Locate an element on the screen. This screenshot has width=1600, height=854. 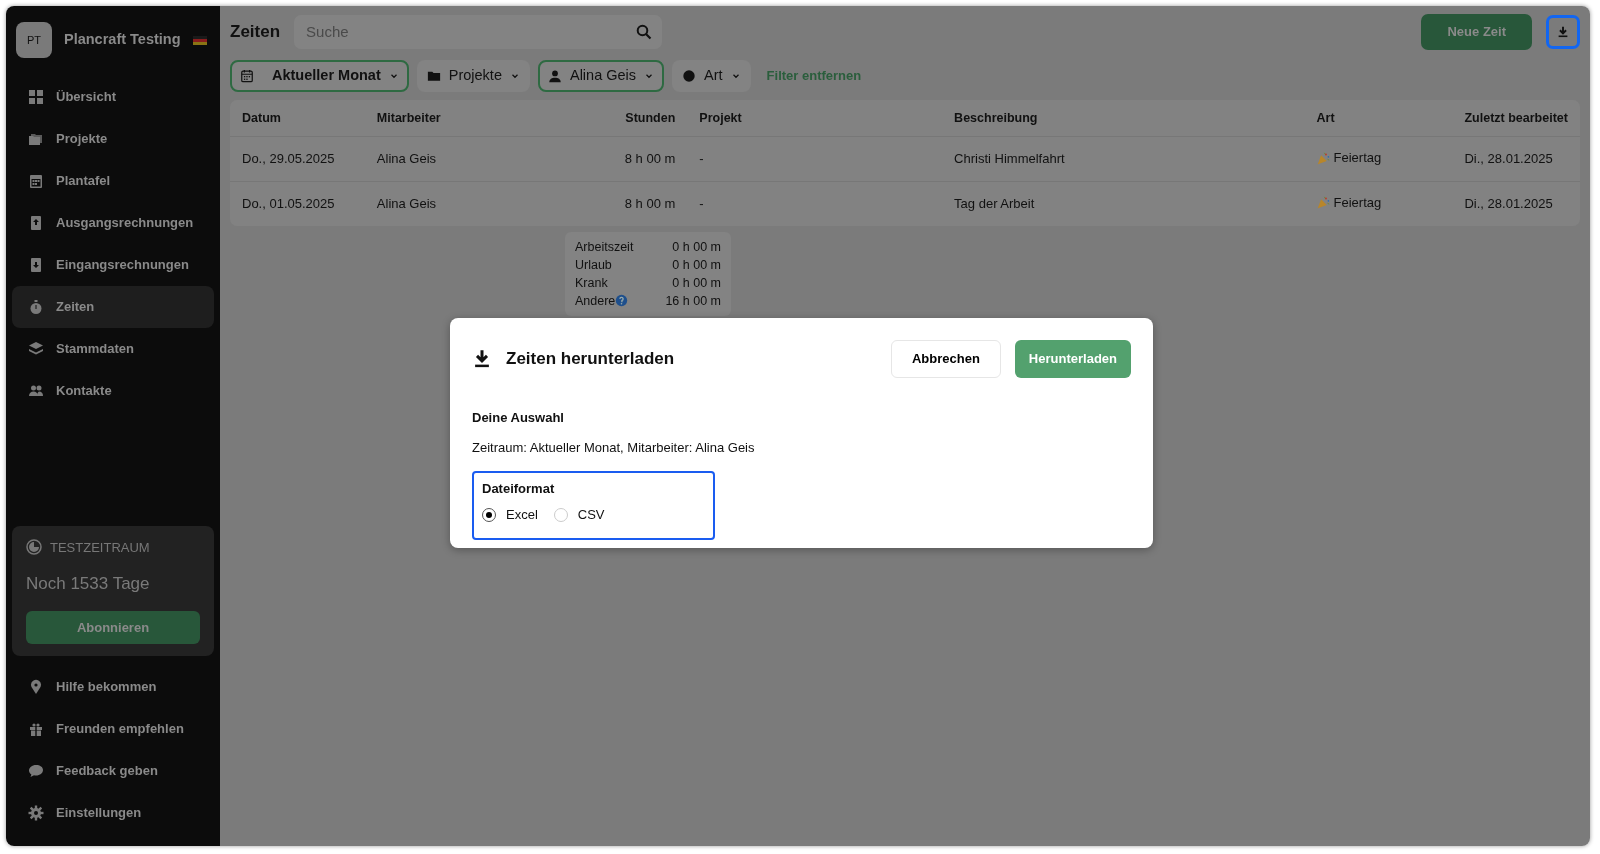
summary-label: Urlaub is located at coordinates (593, 265).